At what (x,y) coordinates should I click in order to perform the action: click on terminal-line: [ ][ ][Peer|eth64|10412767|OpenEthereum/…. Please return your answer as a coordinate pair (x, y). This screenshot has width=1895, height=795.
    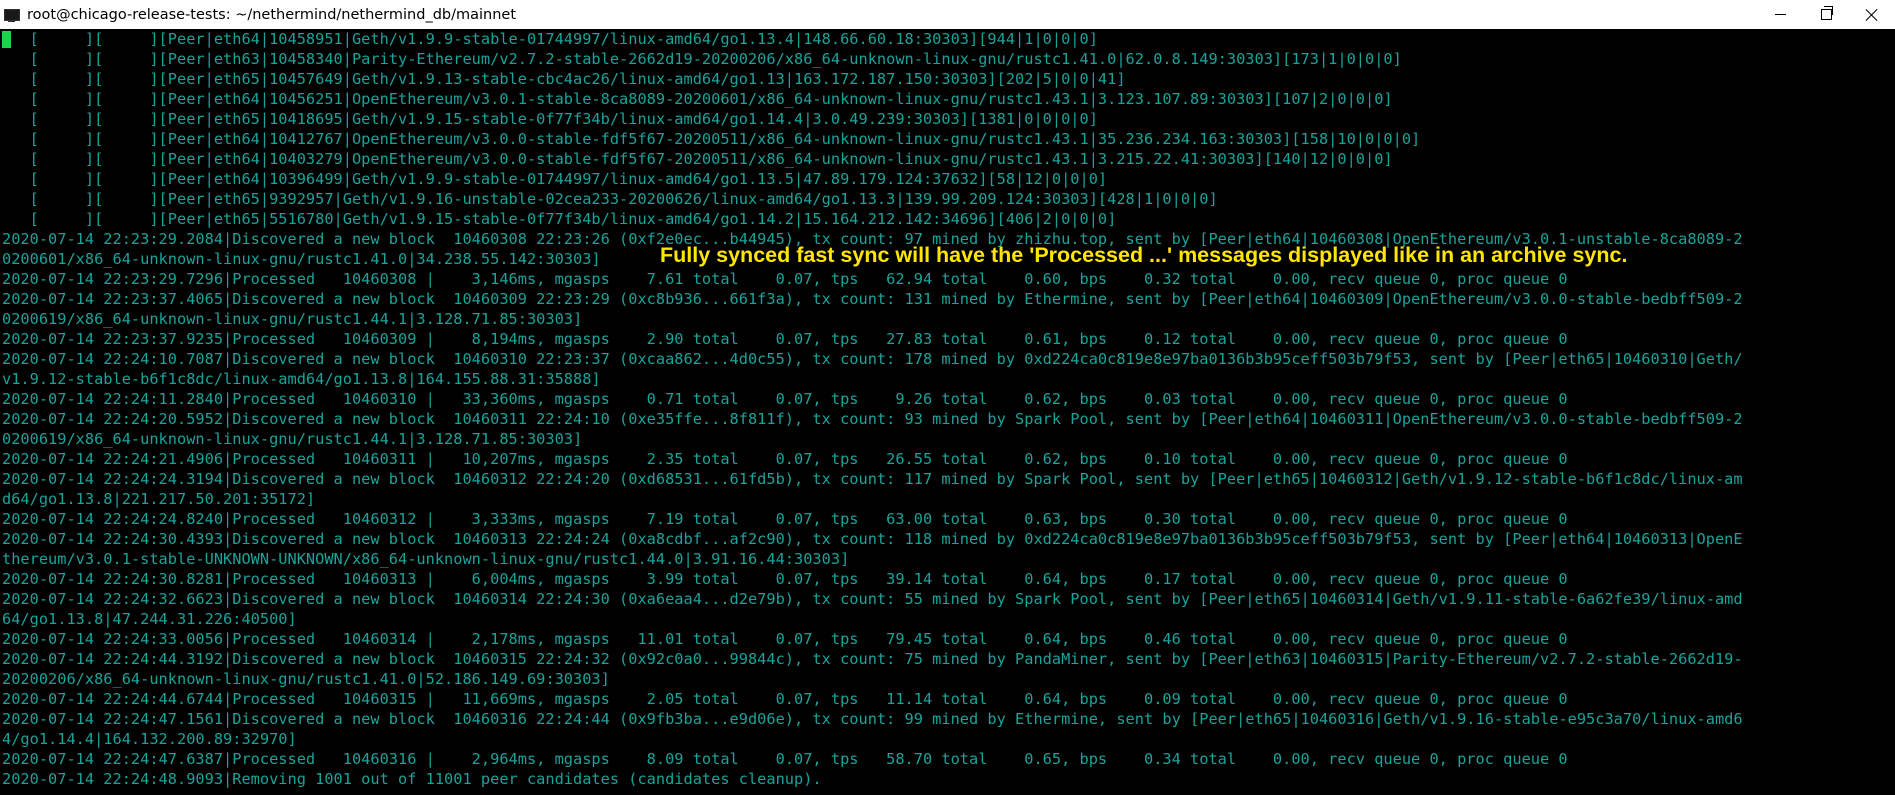
    Looking at the image, I should click on (711, 139).